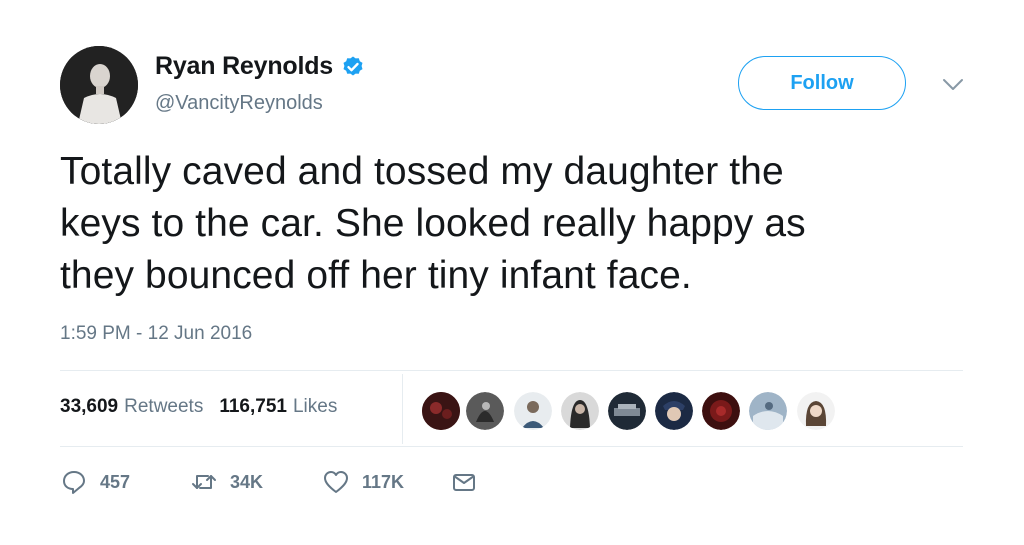  I want to click on retweet-count: 34K, so click(247, 481).